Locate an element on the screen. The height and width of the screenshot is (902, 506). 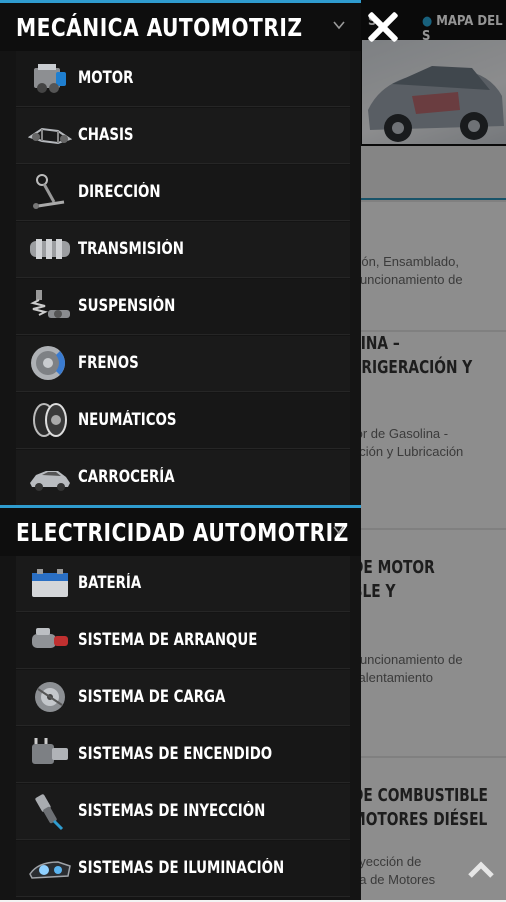
chassis-icon is located at coordinates (50, 136).